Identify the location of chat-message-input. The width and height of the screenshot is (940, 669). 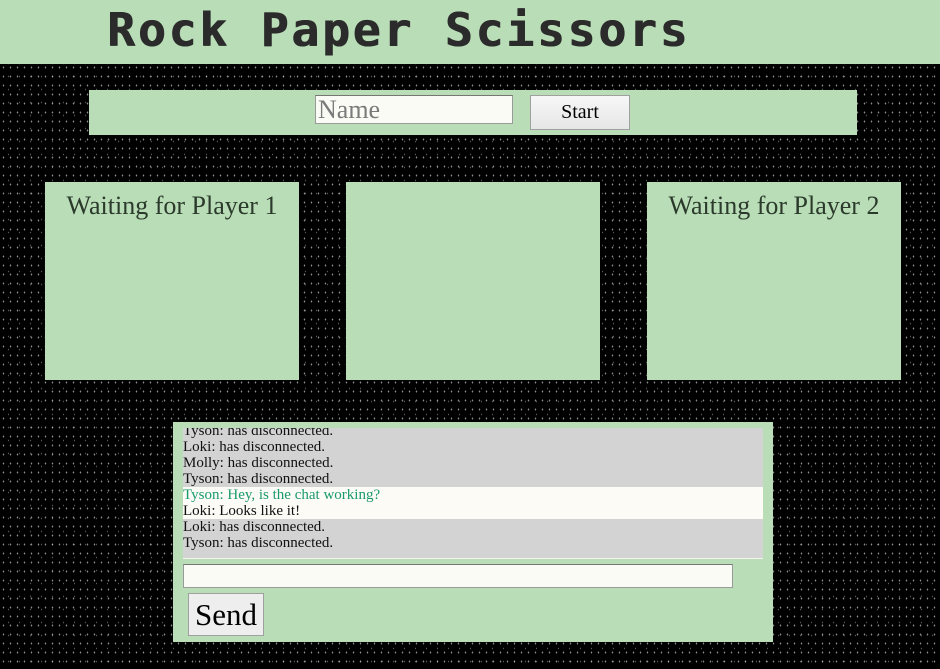
(458, 576).